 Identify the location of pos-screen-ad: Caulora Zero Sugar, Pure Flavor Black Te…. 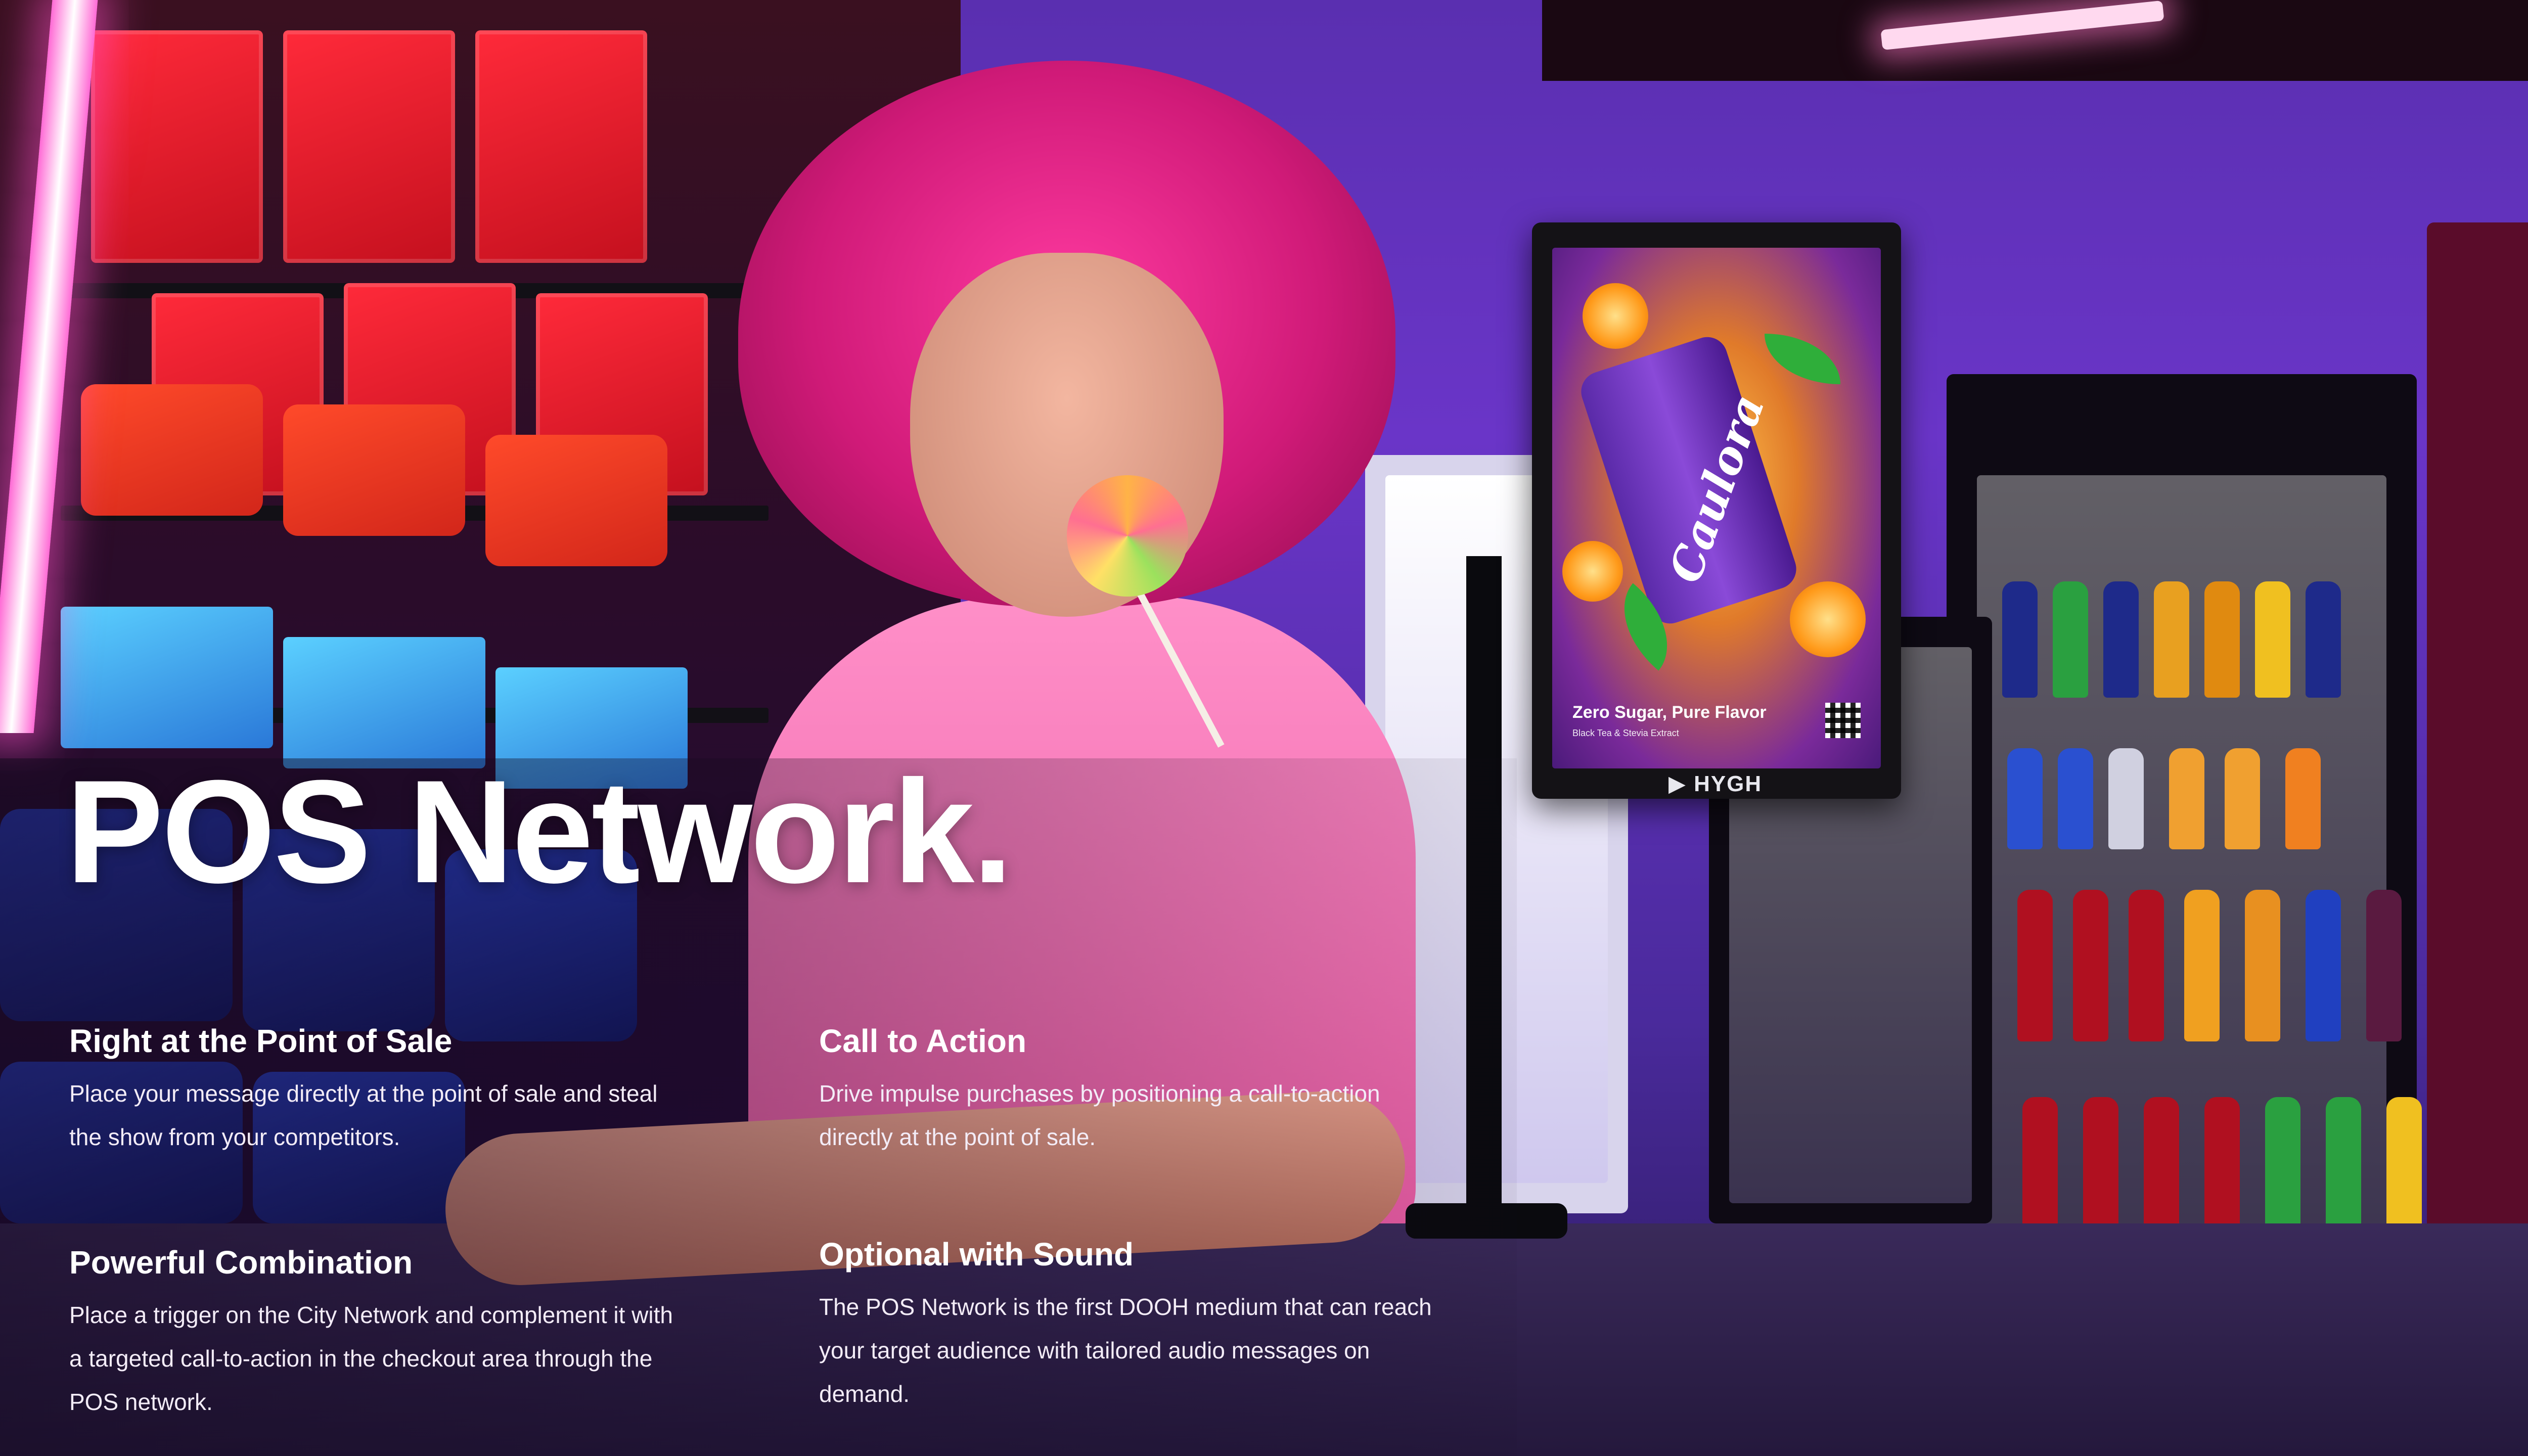
(1717, 508).